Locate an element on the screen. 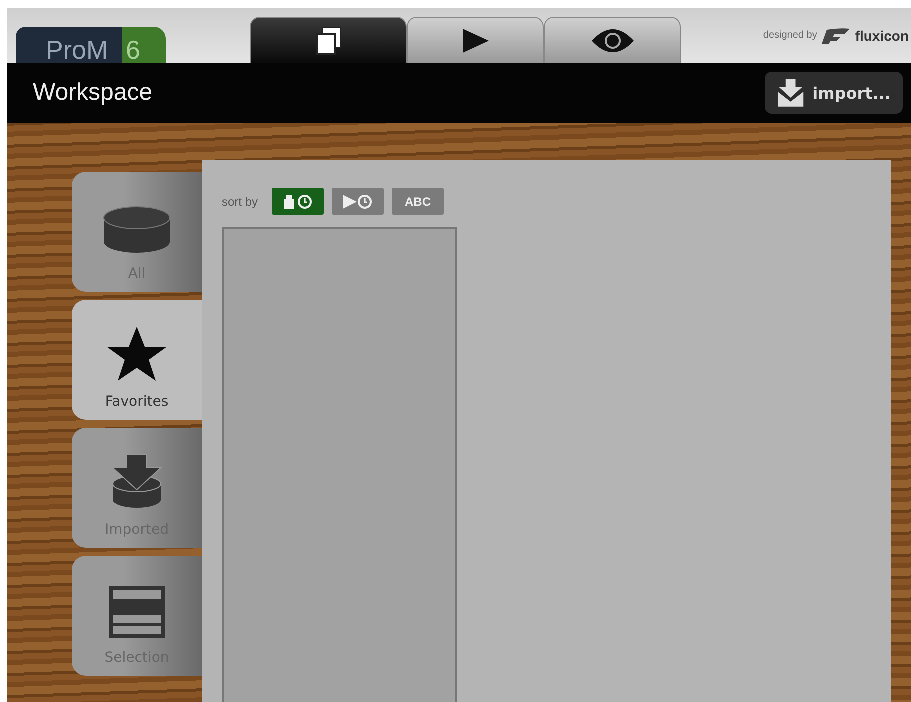 This screenshot has height=702, width=911. import-tray-icon is located at coordinates (791, 93).